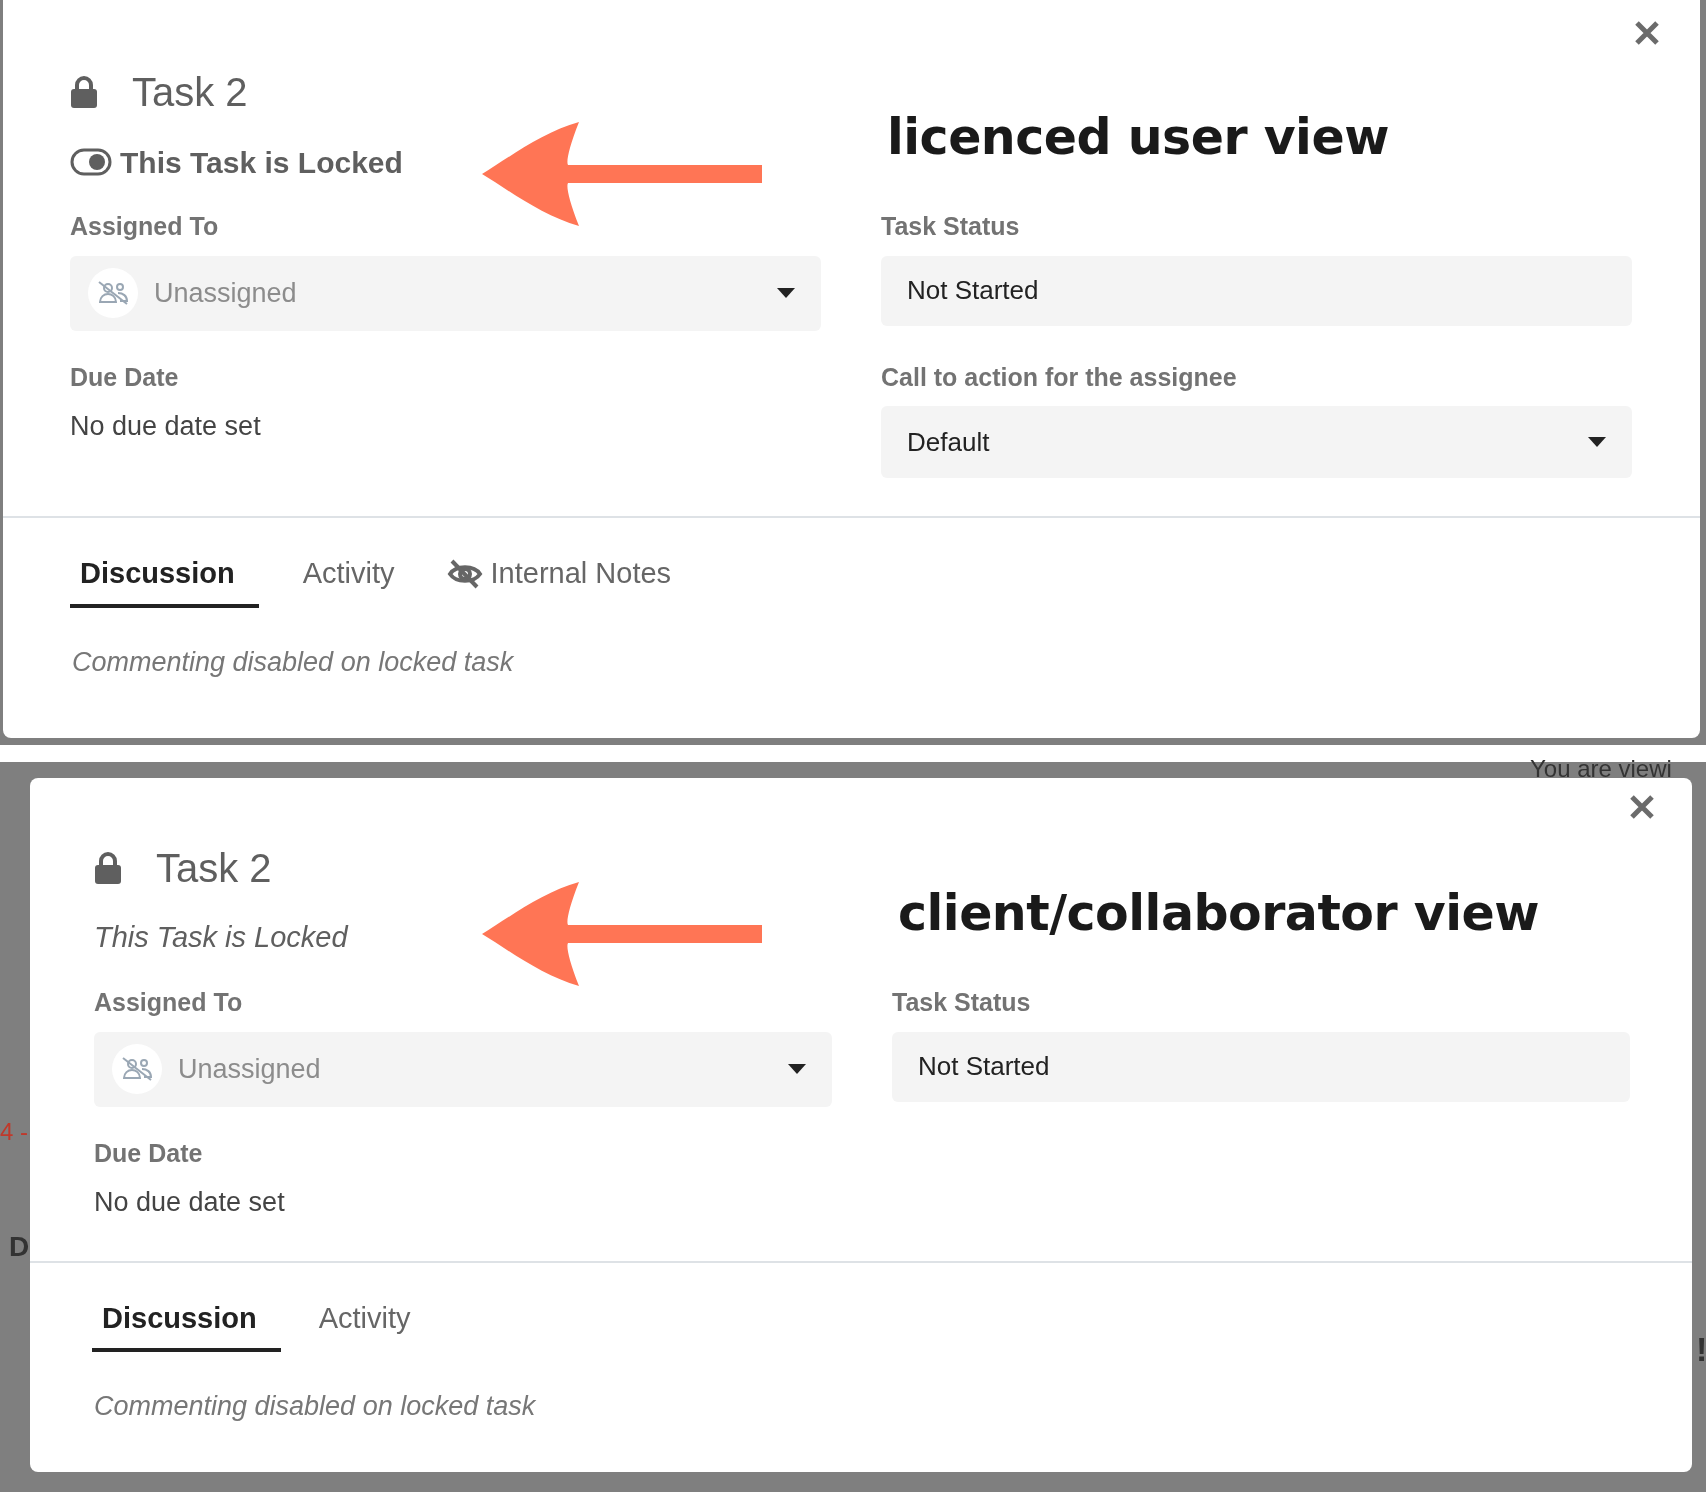  What do you see at coordinates (1601, 769) in the screenshot?
I see `backdrop-text: You are viewi` at bounding box center [1601, 769].